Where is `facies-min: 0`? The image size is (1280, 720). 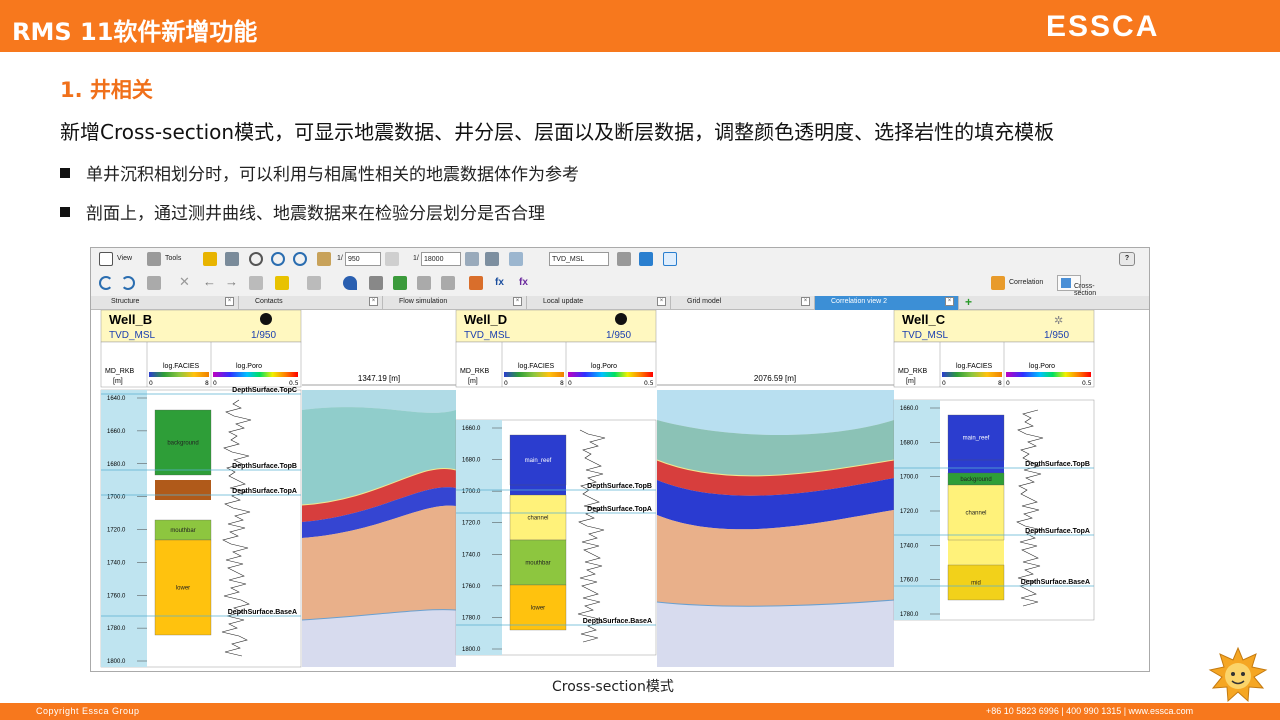
facies-min: 0 is located at coordinates (944, 383).